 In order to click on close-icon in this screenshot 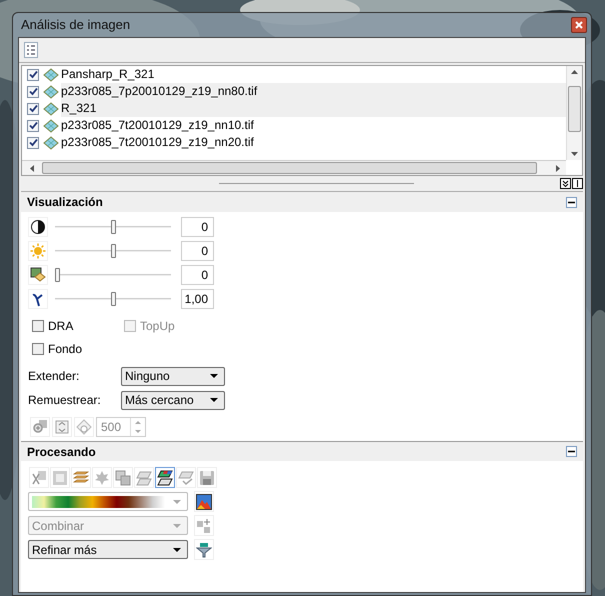, I will do `click(579, 25)`.